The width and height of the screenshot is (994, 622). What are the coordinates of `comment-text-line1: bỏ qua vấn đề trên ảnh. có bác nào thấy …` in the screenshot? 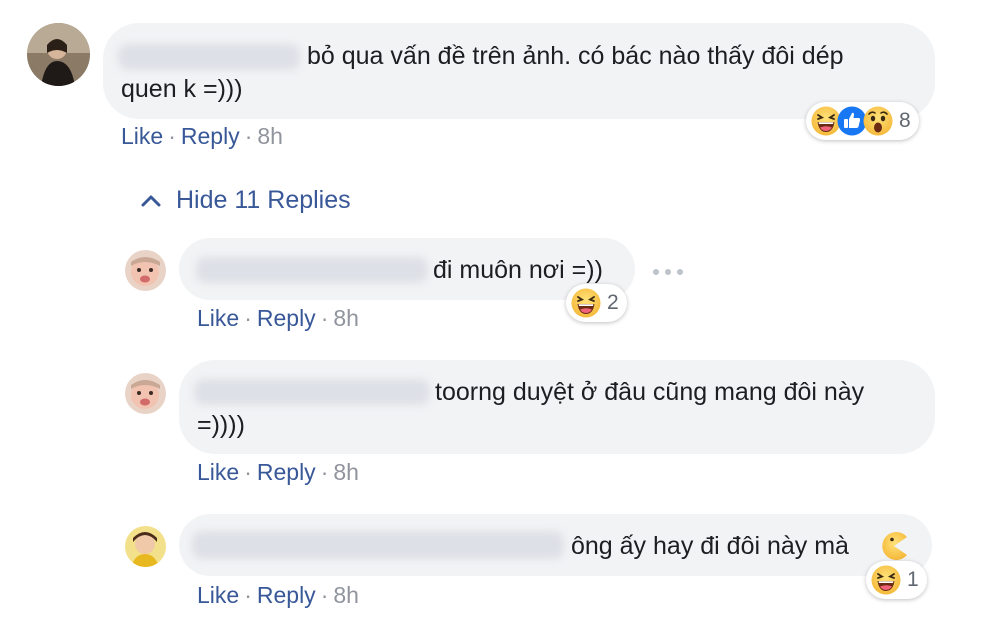 It's located at (575, 56).